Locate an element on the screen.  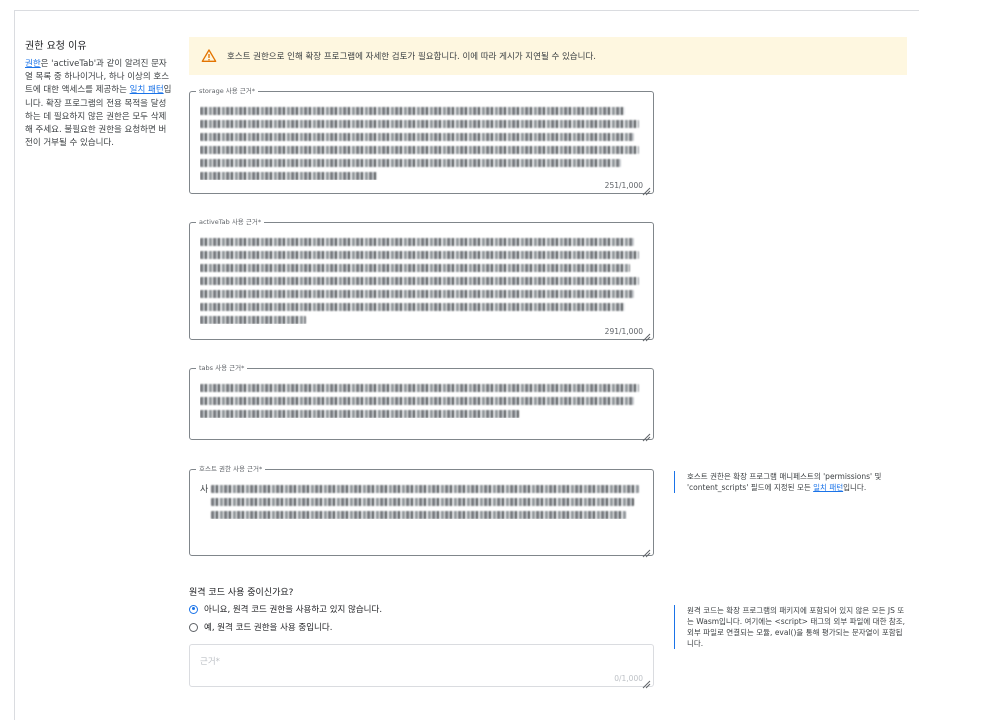
remote-code-question: 원격 코드 사용 중이신가요? is located at coordinates (241, 593).